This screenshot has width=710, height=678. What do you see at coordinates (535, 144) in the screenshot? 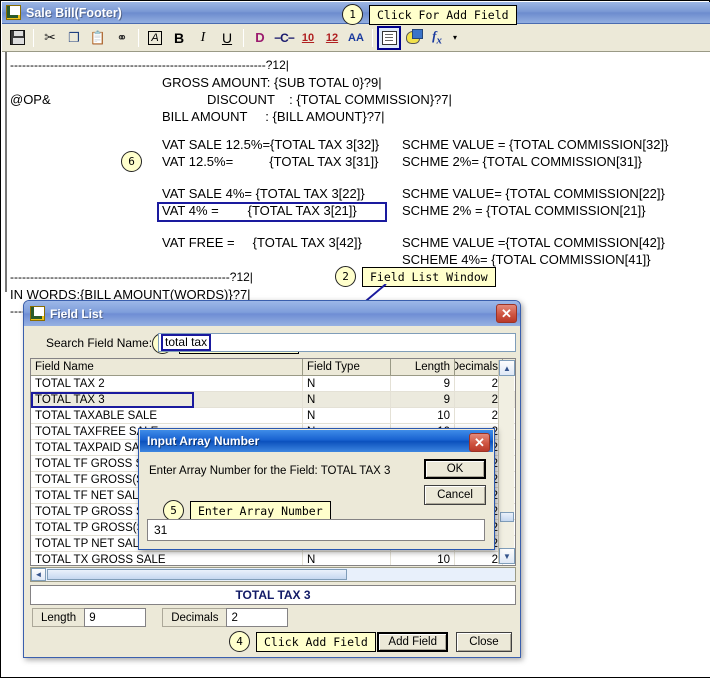
I see `doc-line-schme-value-32: SCHME VALUE = {TOTAL COMMISSION[32]}` at bounding box center [535, 144].